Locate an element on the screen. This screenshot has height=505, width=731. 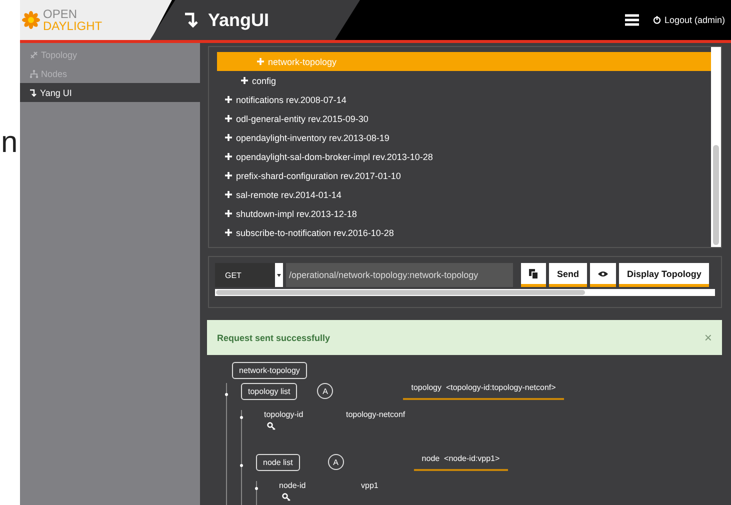
page-text-fragment: n is located at coordinates (9, 143).